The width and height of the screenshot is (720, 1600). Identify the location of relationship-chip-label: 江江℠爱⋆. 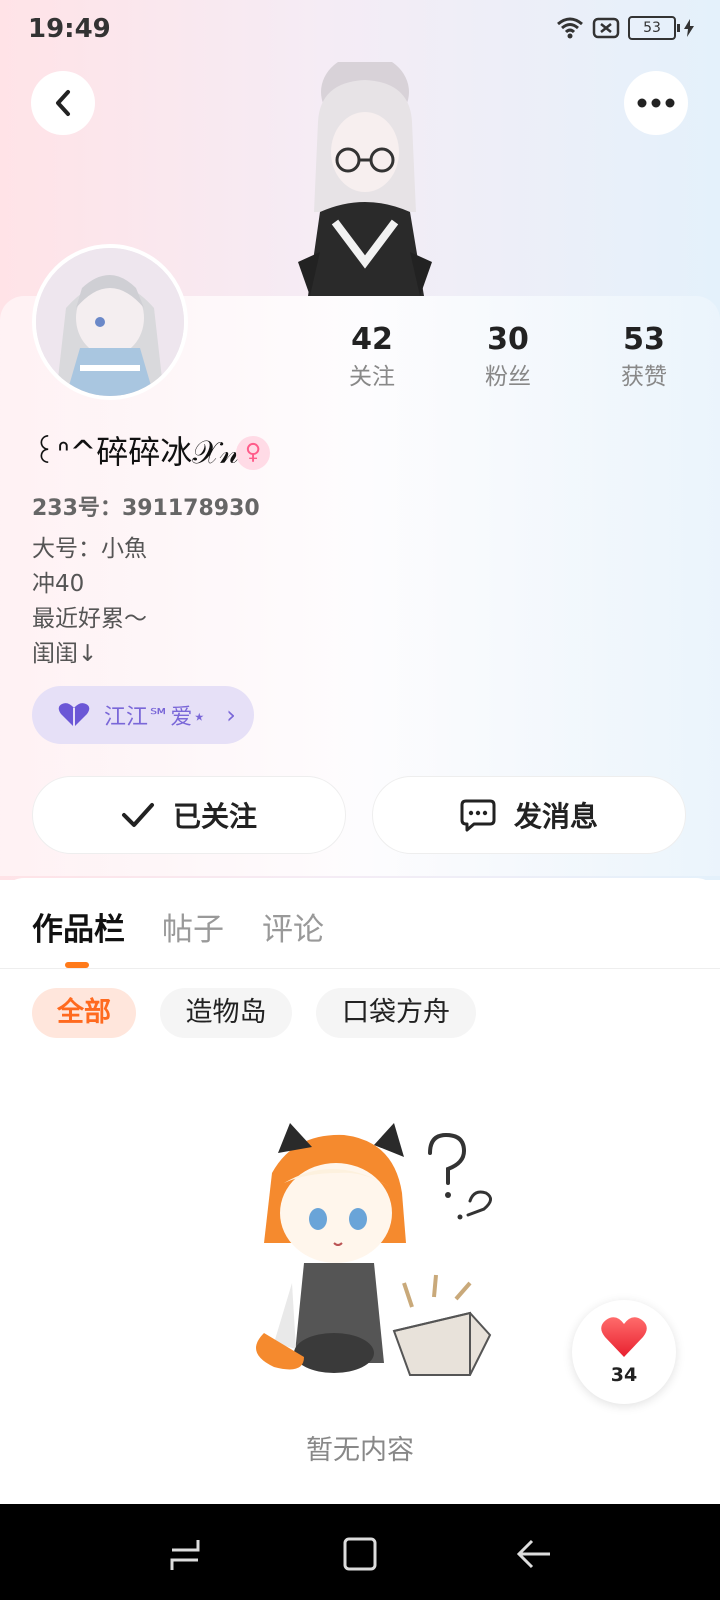
(155, 717).